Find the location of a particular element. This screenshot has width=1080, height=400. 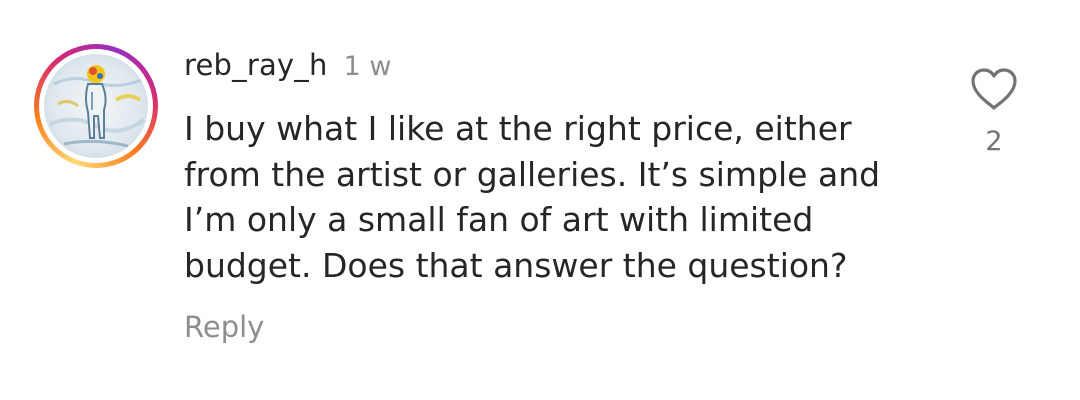

avatar-ring-gap is located at coordinates (96, 106).